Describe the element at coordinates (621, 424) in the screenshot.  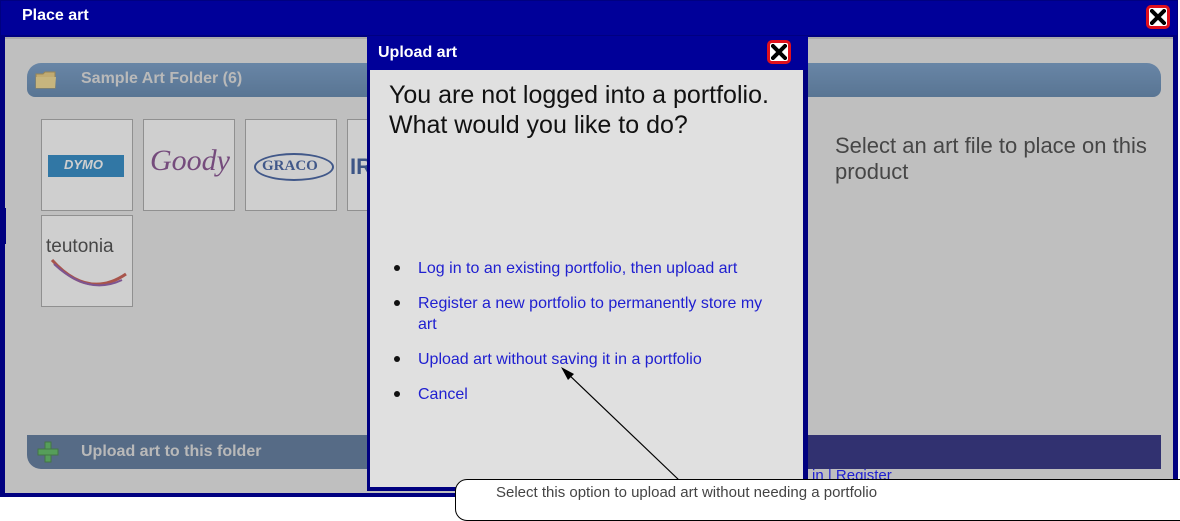
I see `callout-arrow` at that location.